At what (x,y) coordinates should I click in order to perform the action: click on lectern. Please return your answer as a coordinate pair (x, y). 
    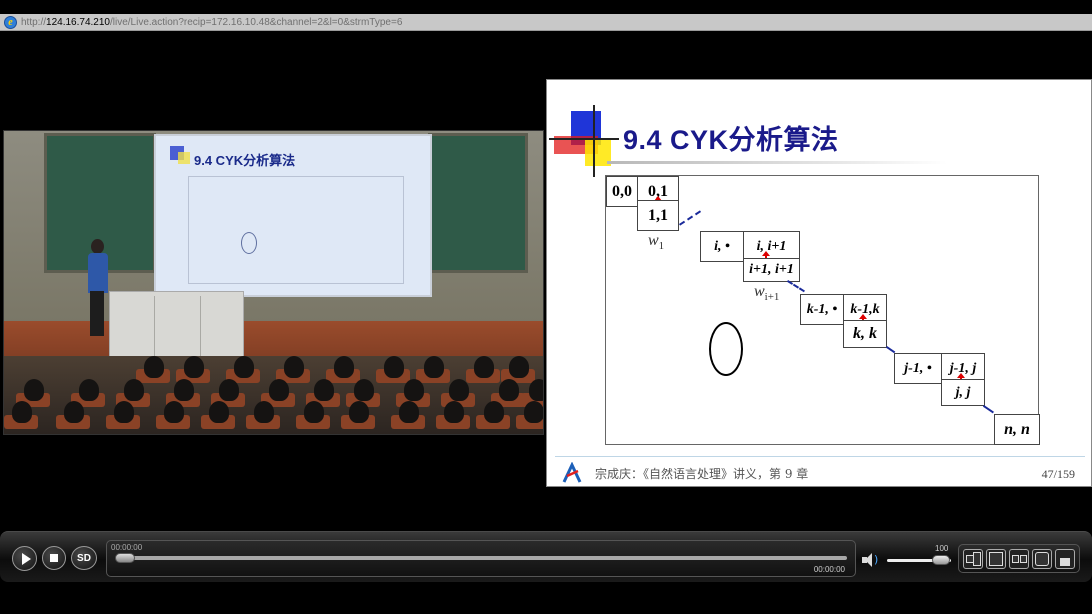
    Looking at the image, I should click on (176, 325).